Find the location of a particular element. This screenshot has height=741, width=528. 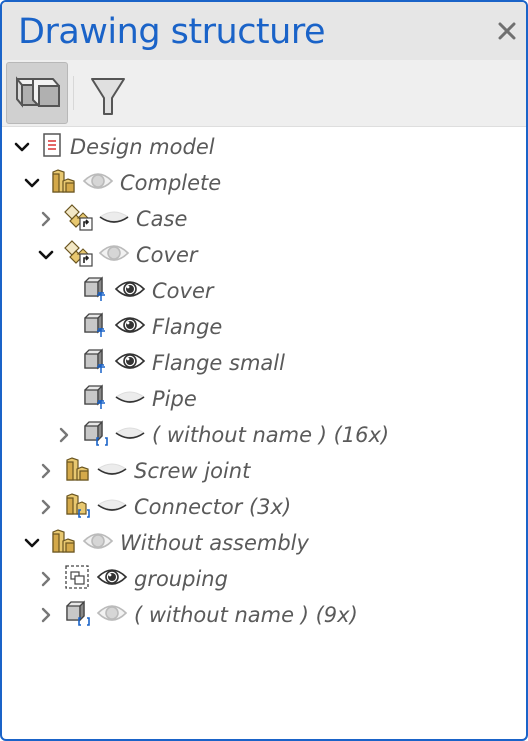

filter-button is located at coordinates (109, 93).